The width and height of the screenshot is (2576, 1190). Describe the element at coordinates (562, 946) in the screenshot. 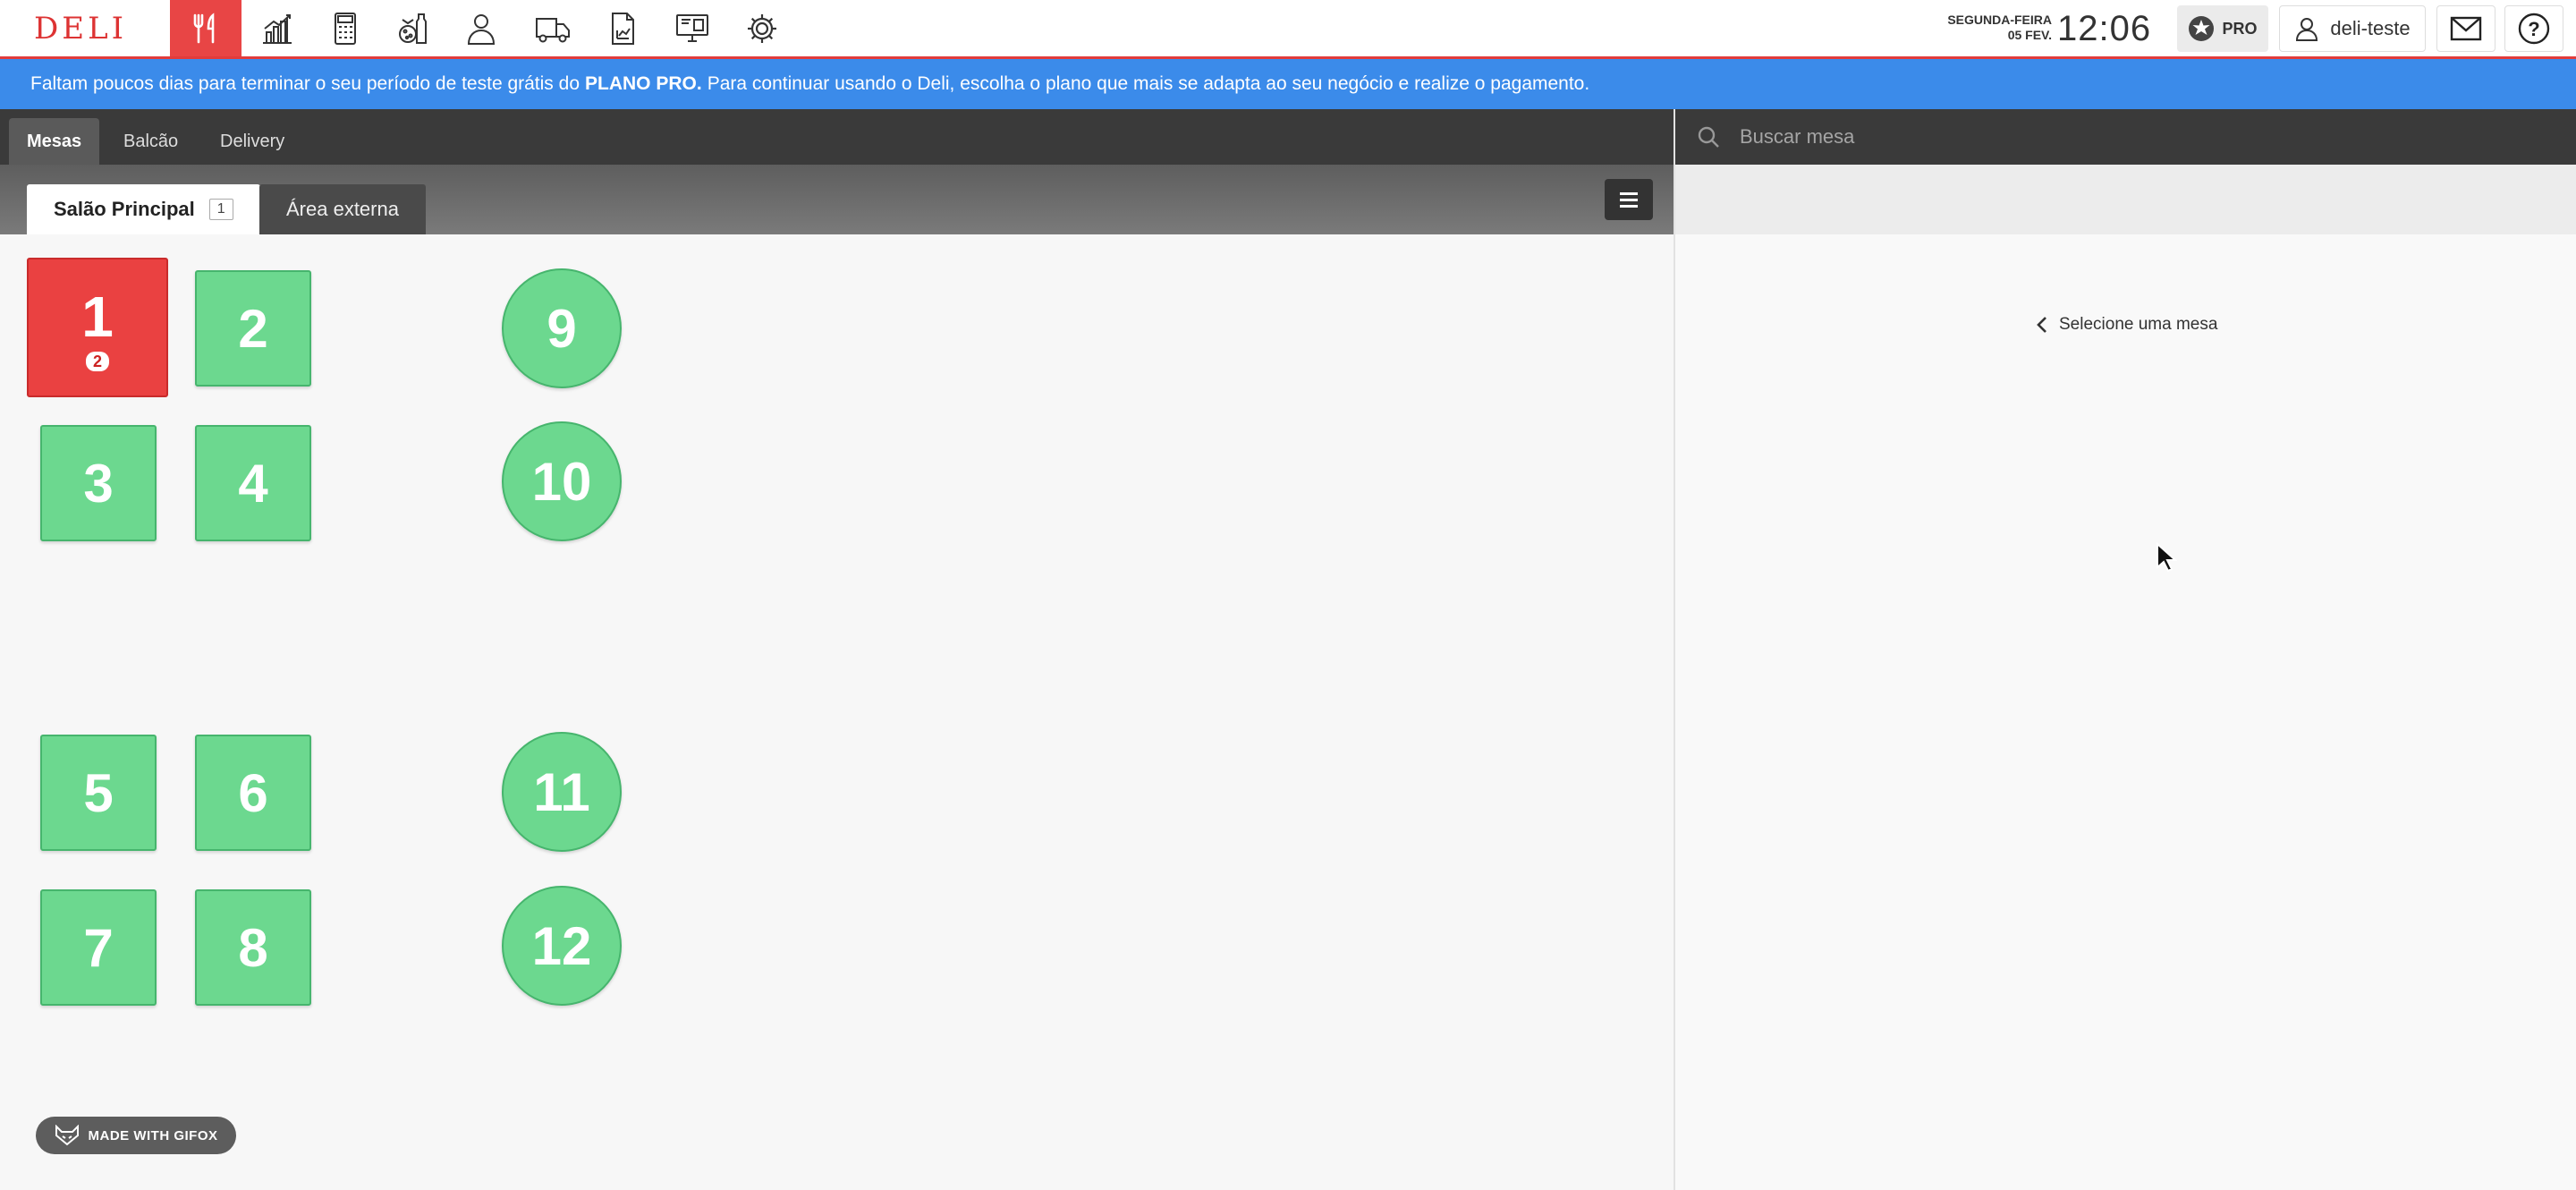

I see `table-12: 12` at that location.